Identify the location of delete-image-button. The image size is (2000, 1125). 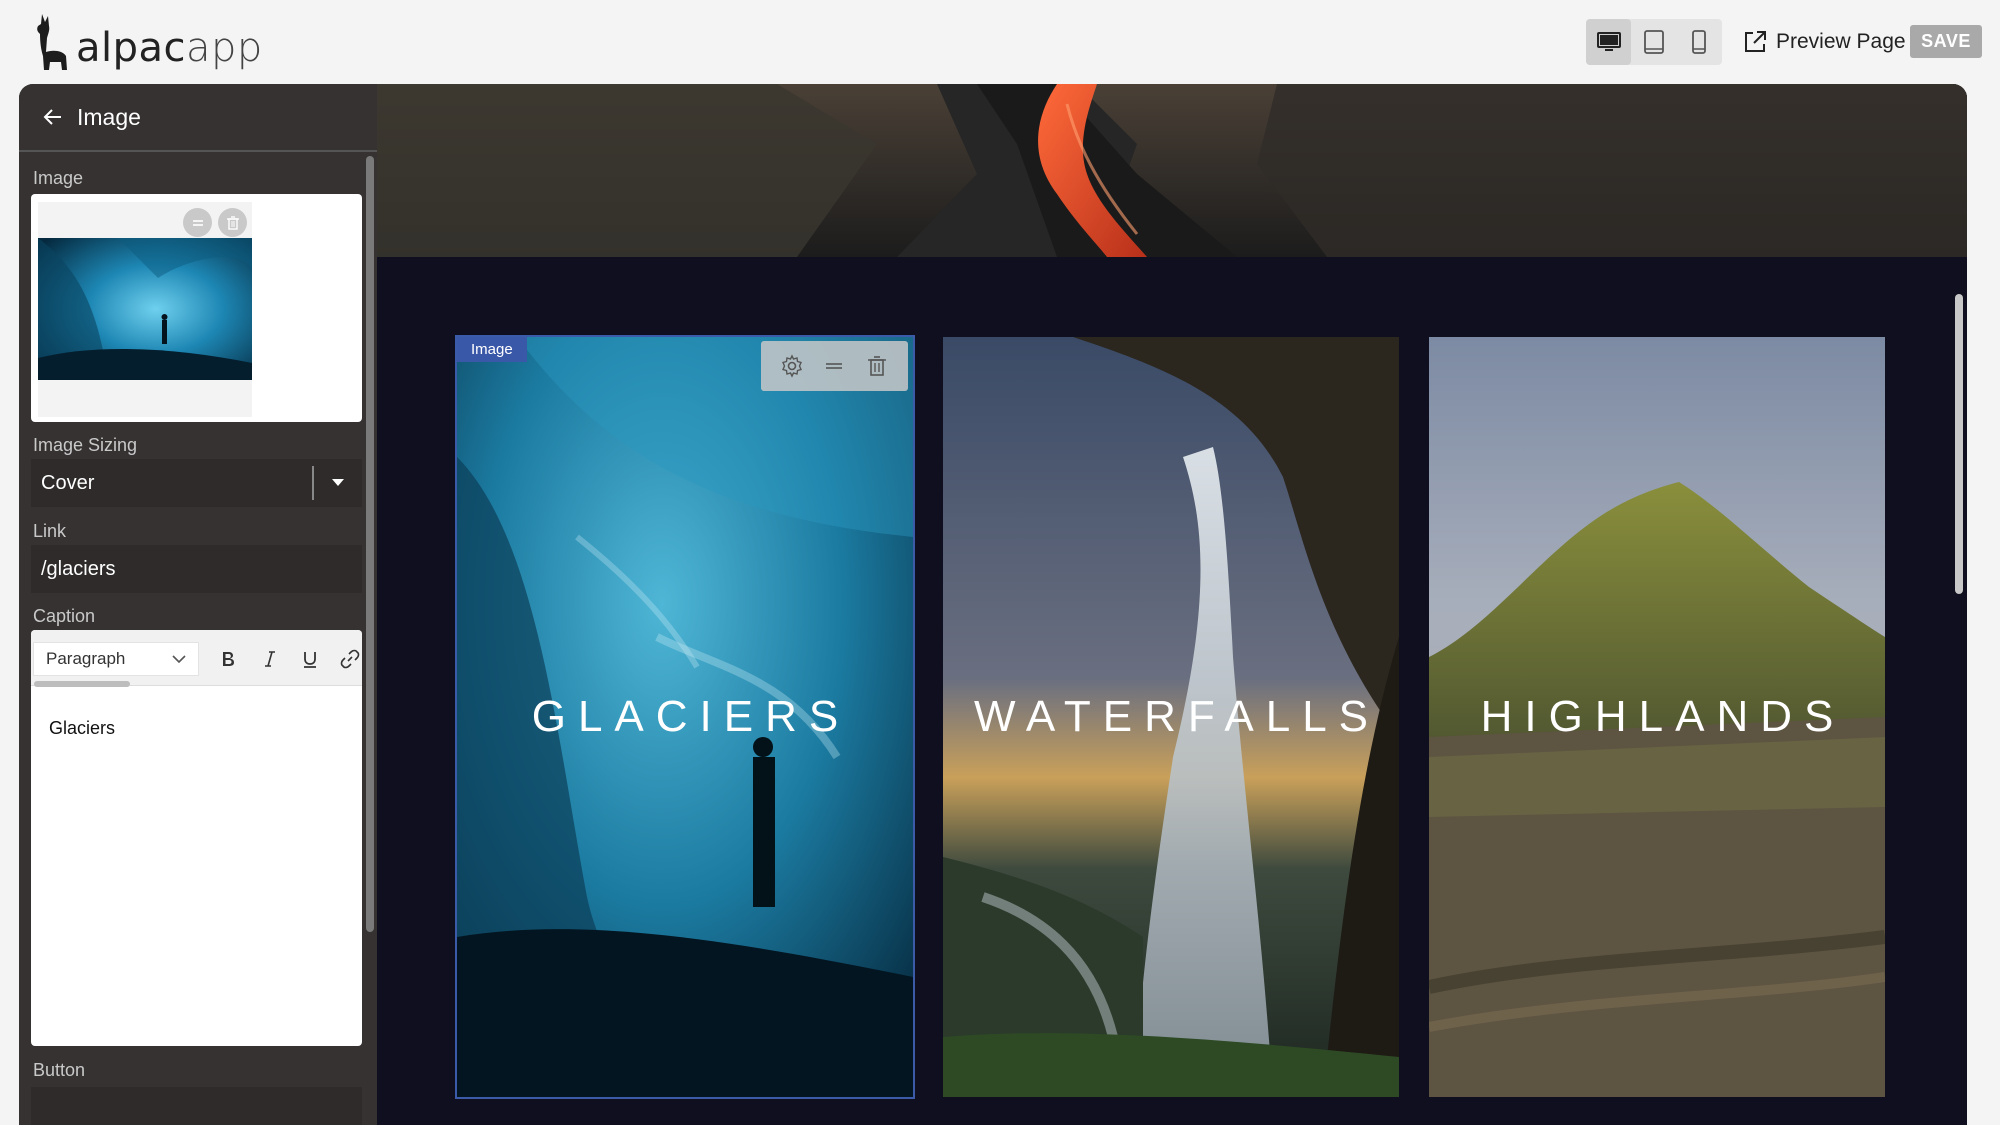
(232, 222).